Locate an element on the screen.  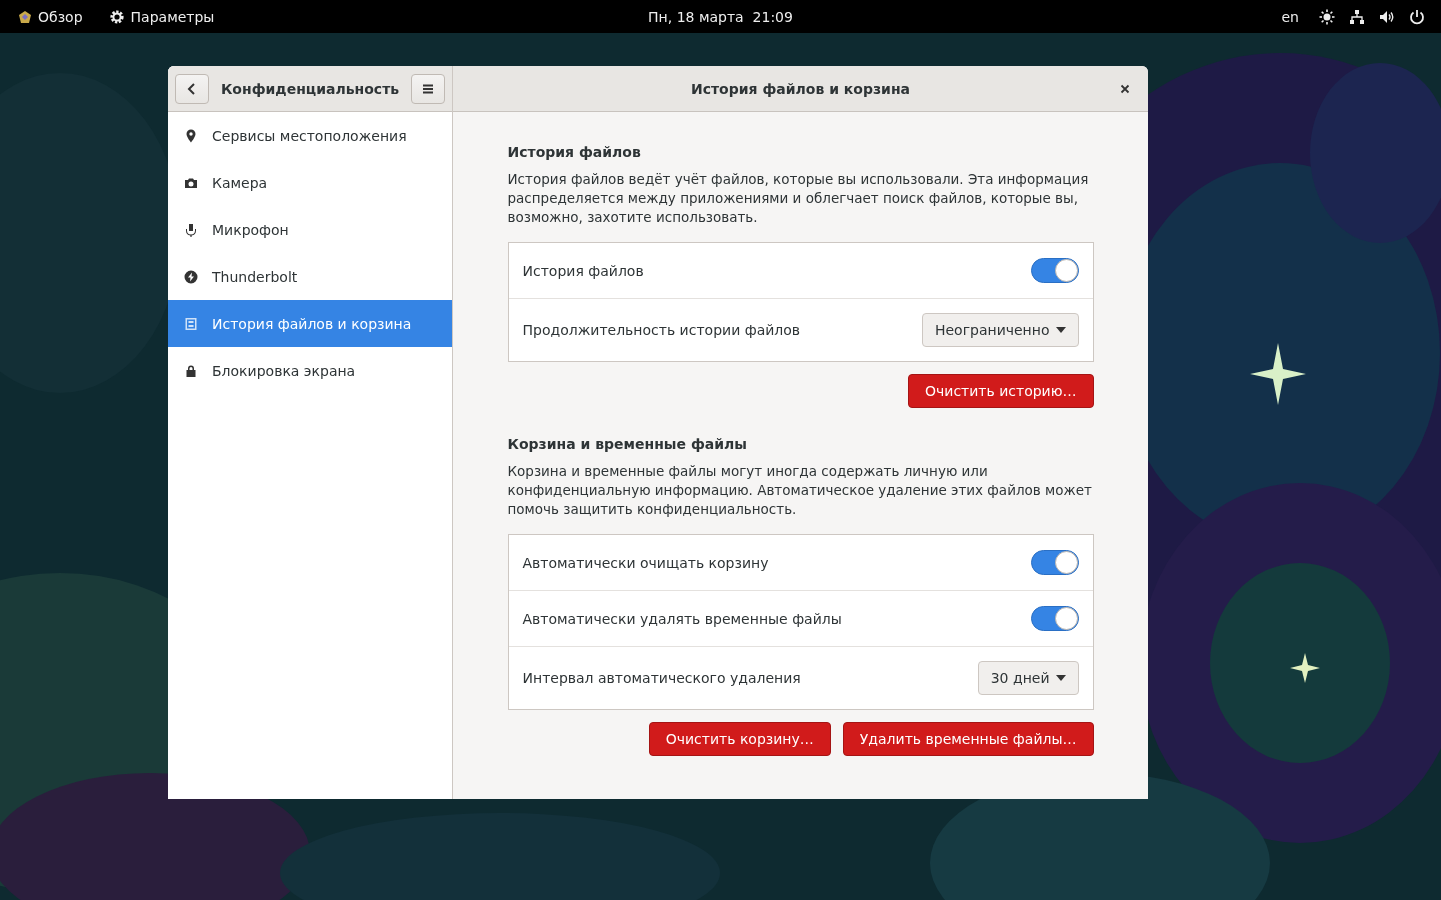
dropdown: Неограниченно is located at coordinates (1000, 330).